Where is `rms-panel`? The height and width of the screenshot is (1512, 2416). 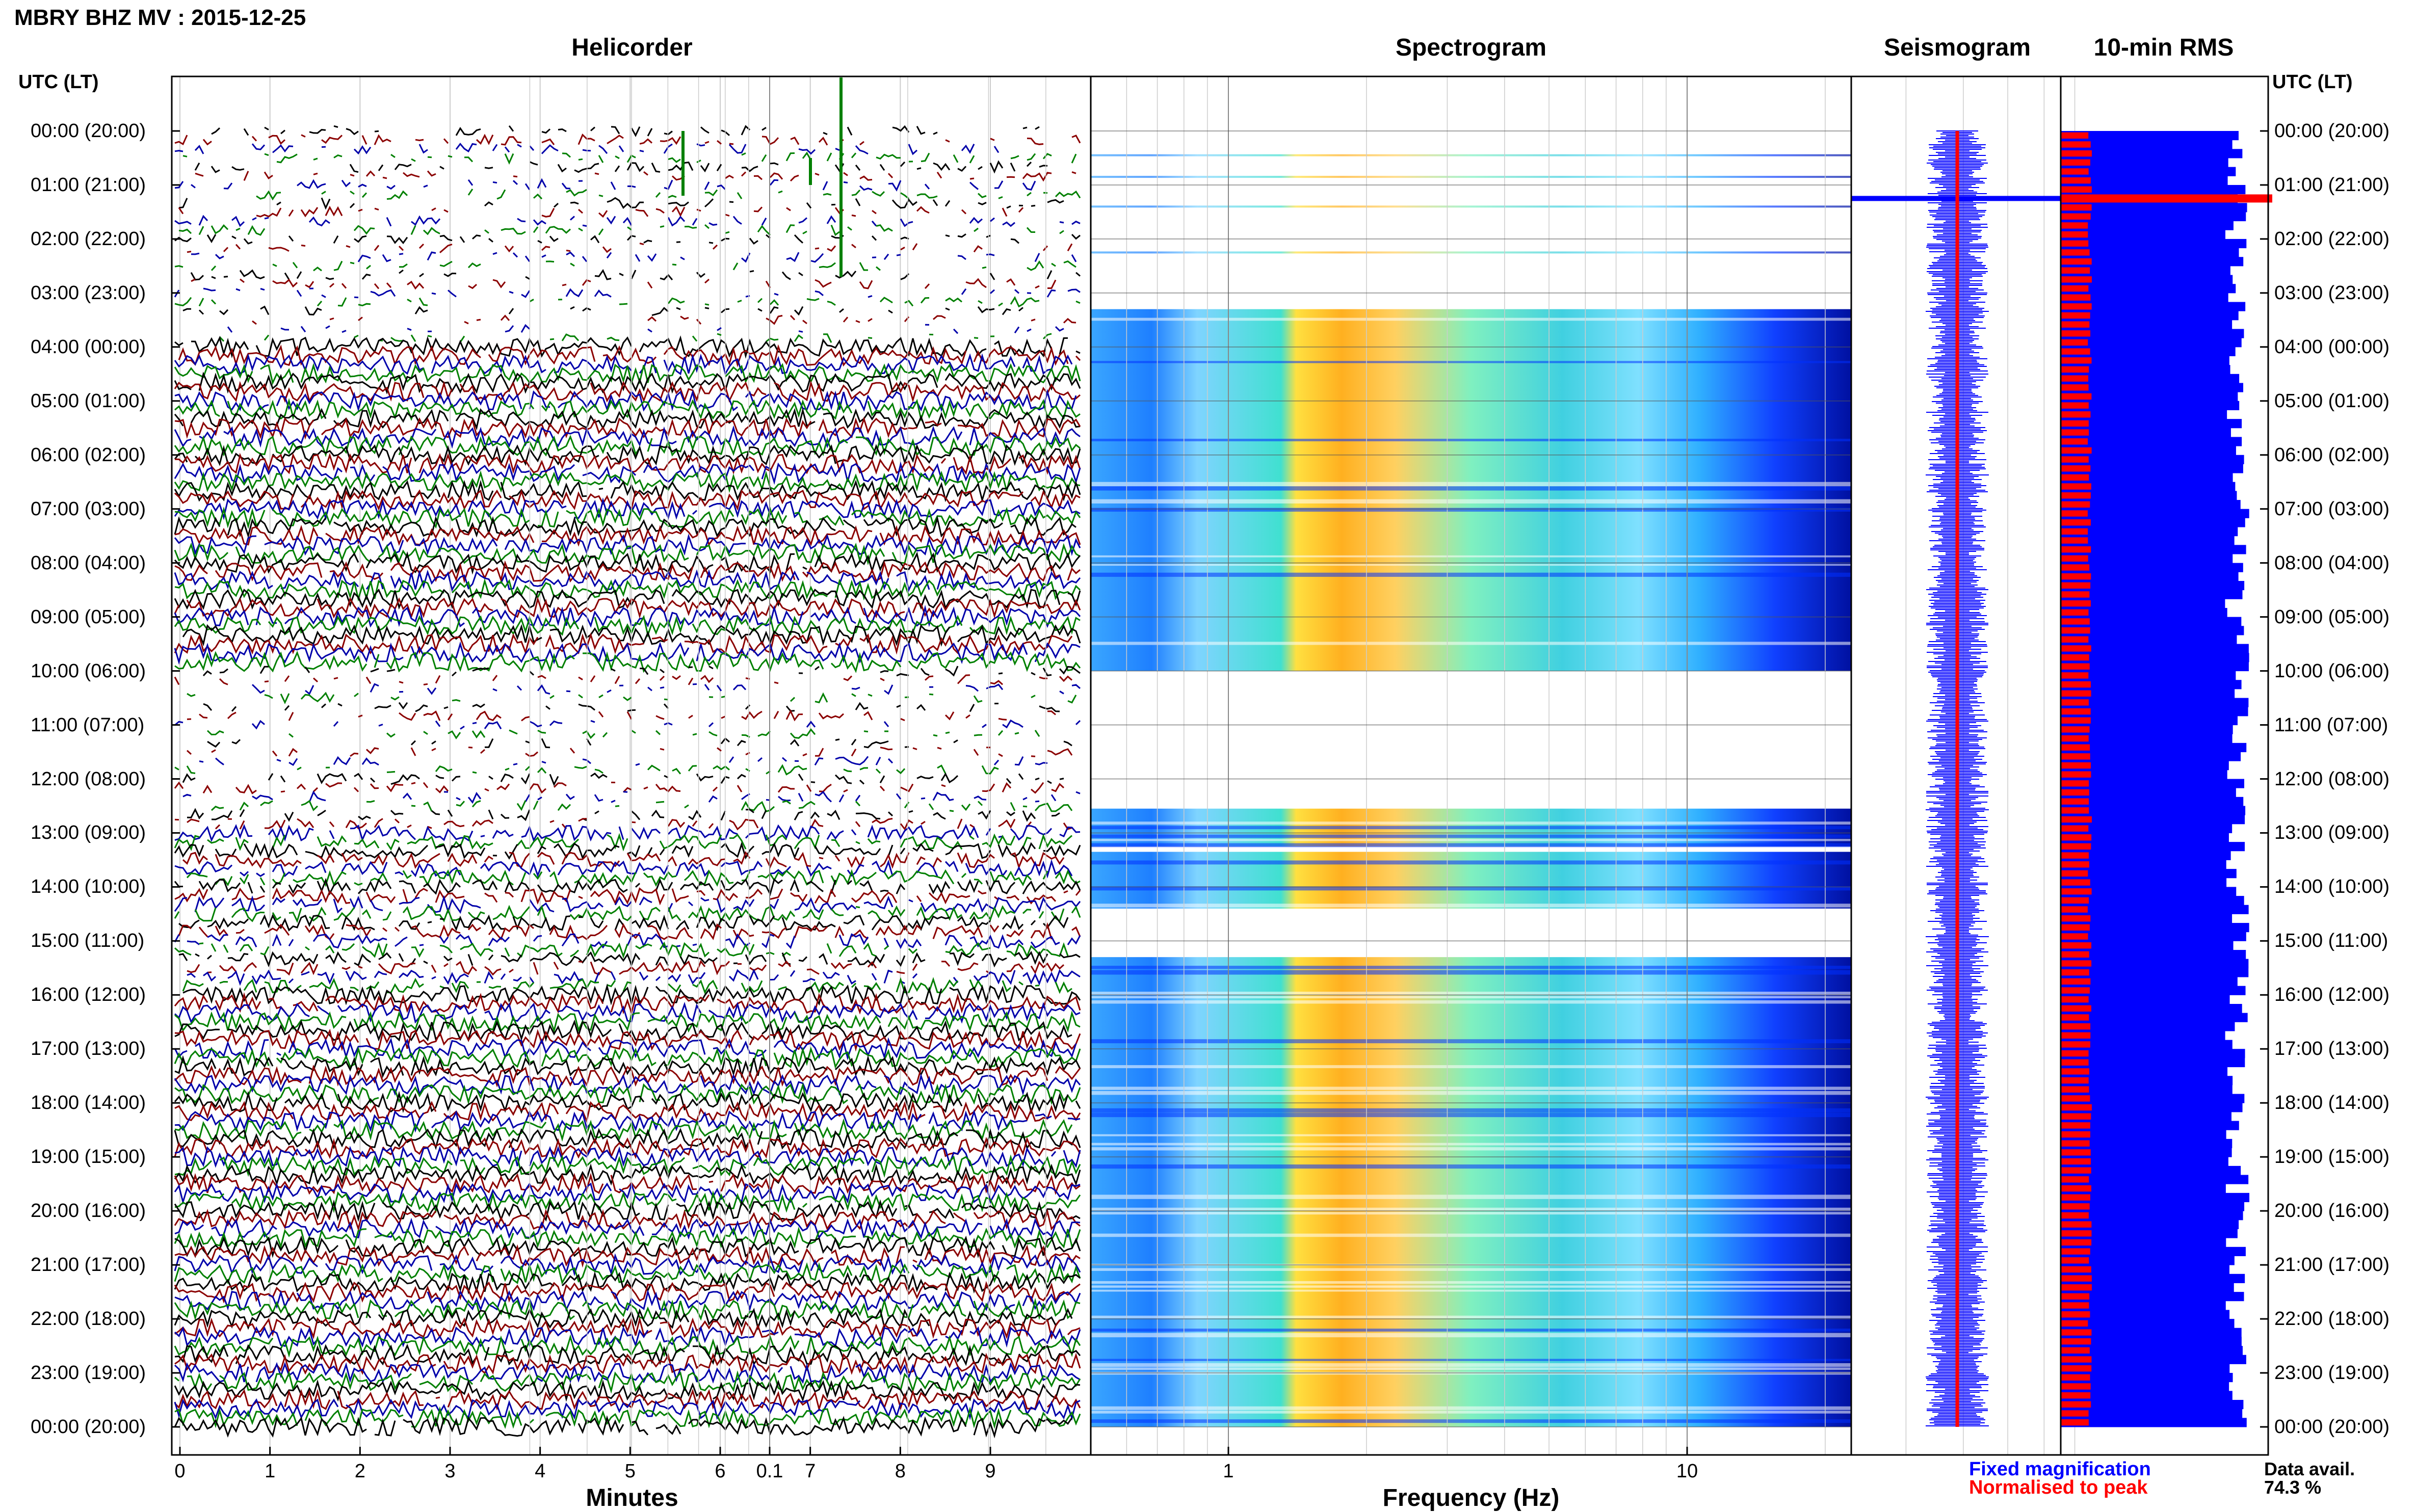
rms-panel is located at coordinates (2166, 779).